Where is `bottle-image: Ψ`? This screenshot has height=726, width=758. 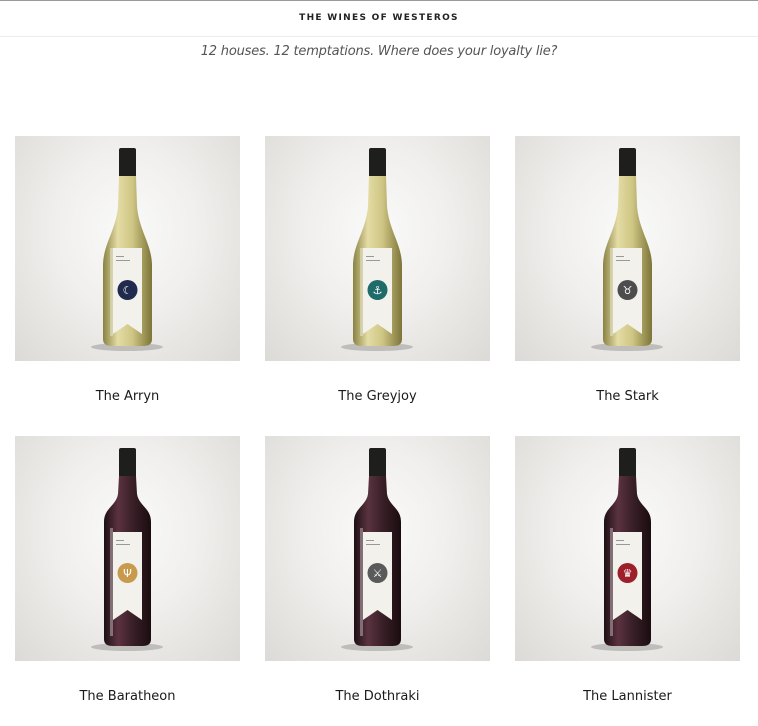 bottle-image: Ψ is located at coordinates (127, 549).